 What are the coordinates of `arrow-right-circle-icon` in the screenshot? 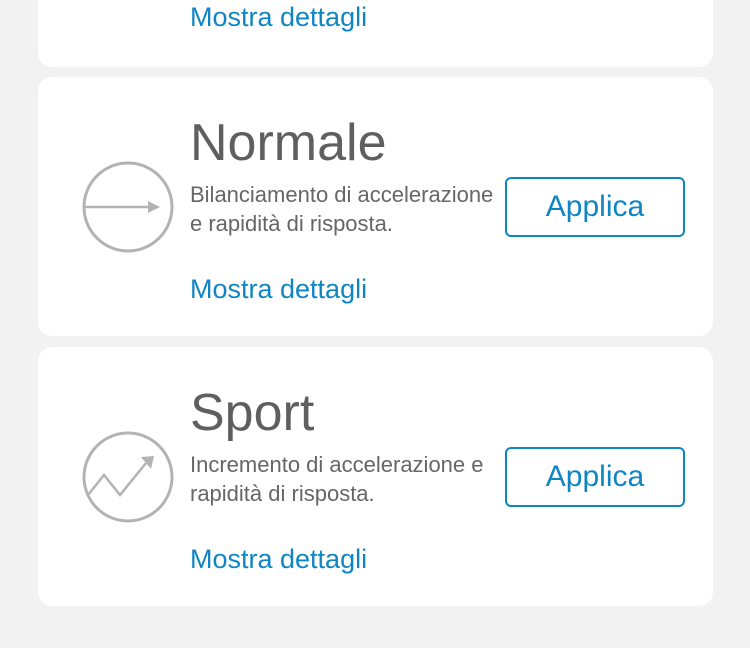 It's located at (128, 207).